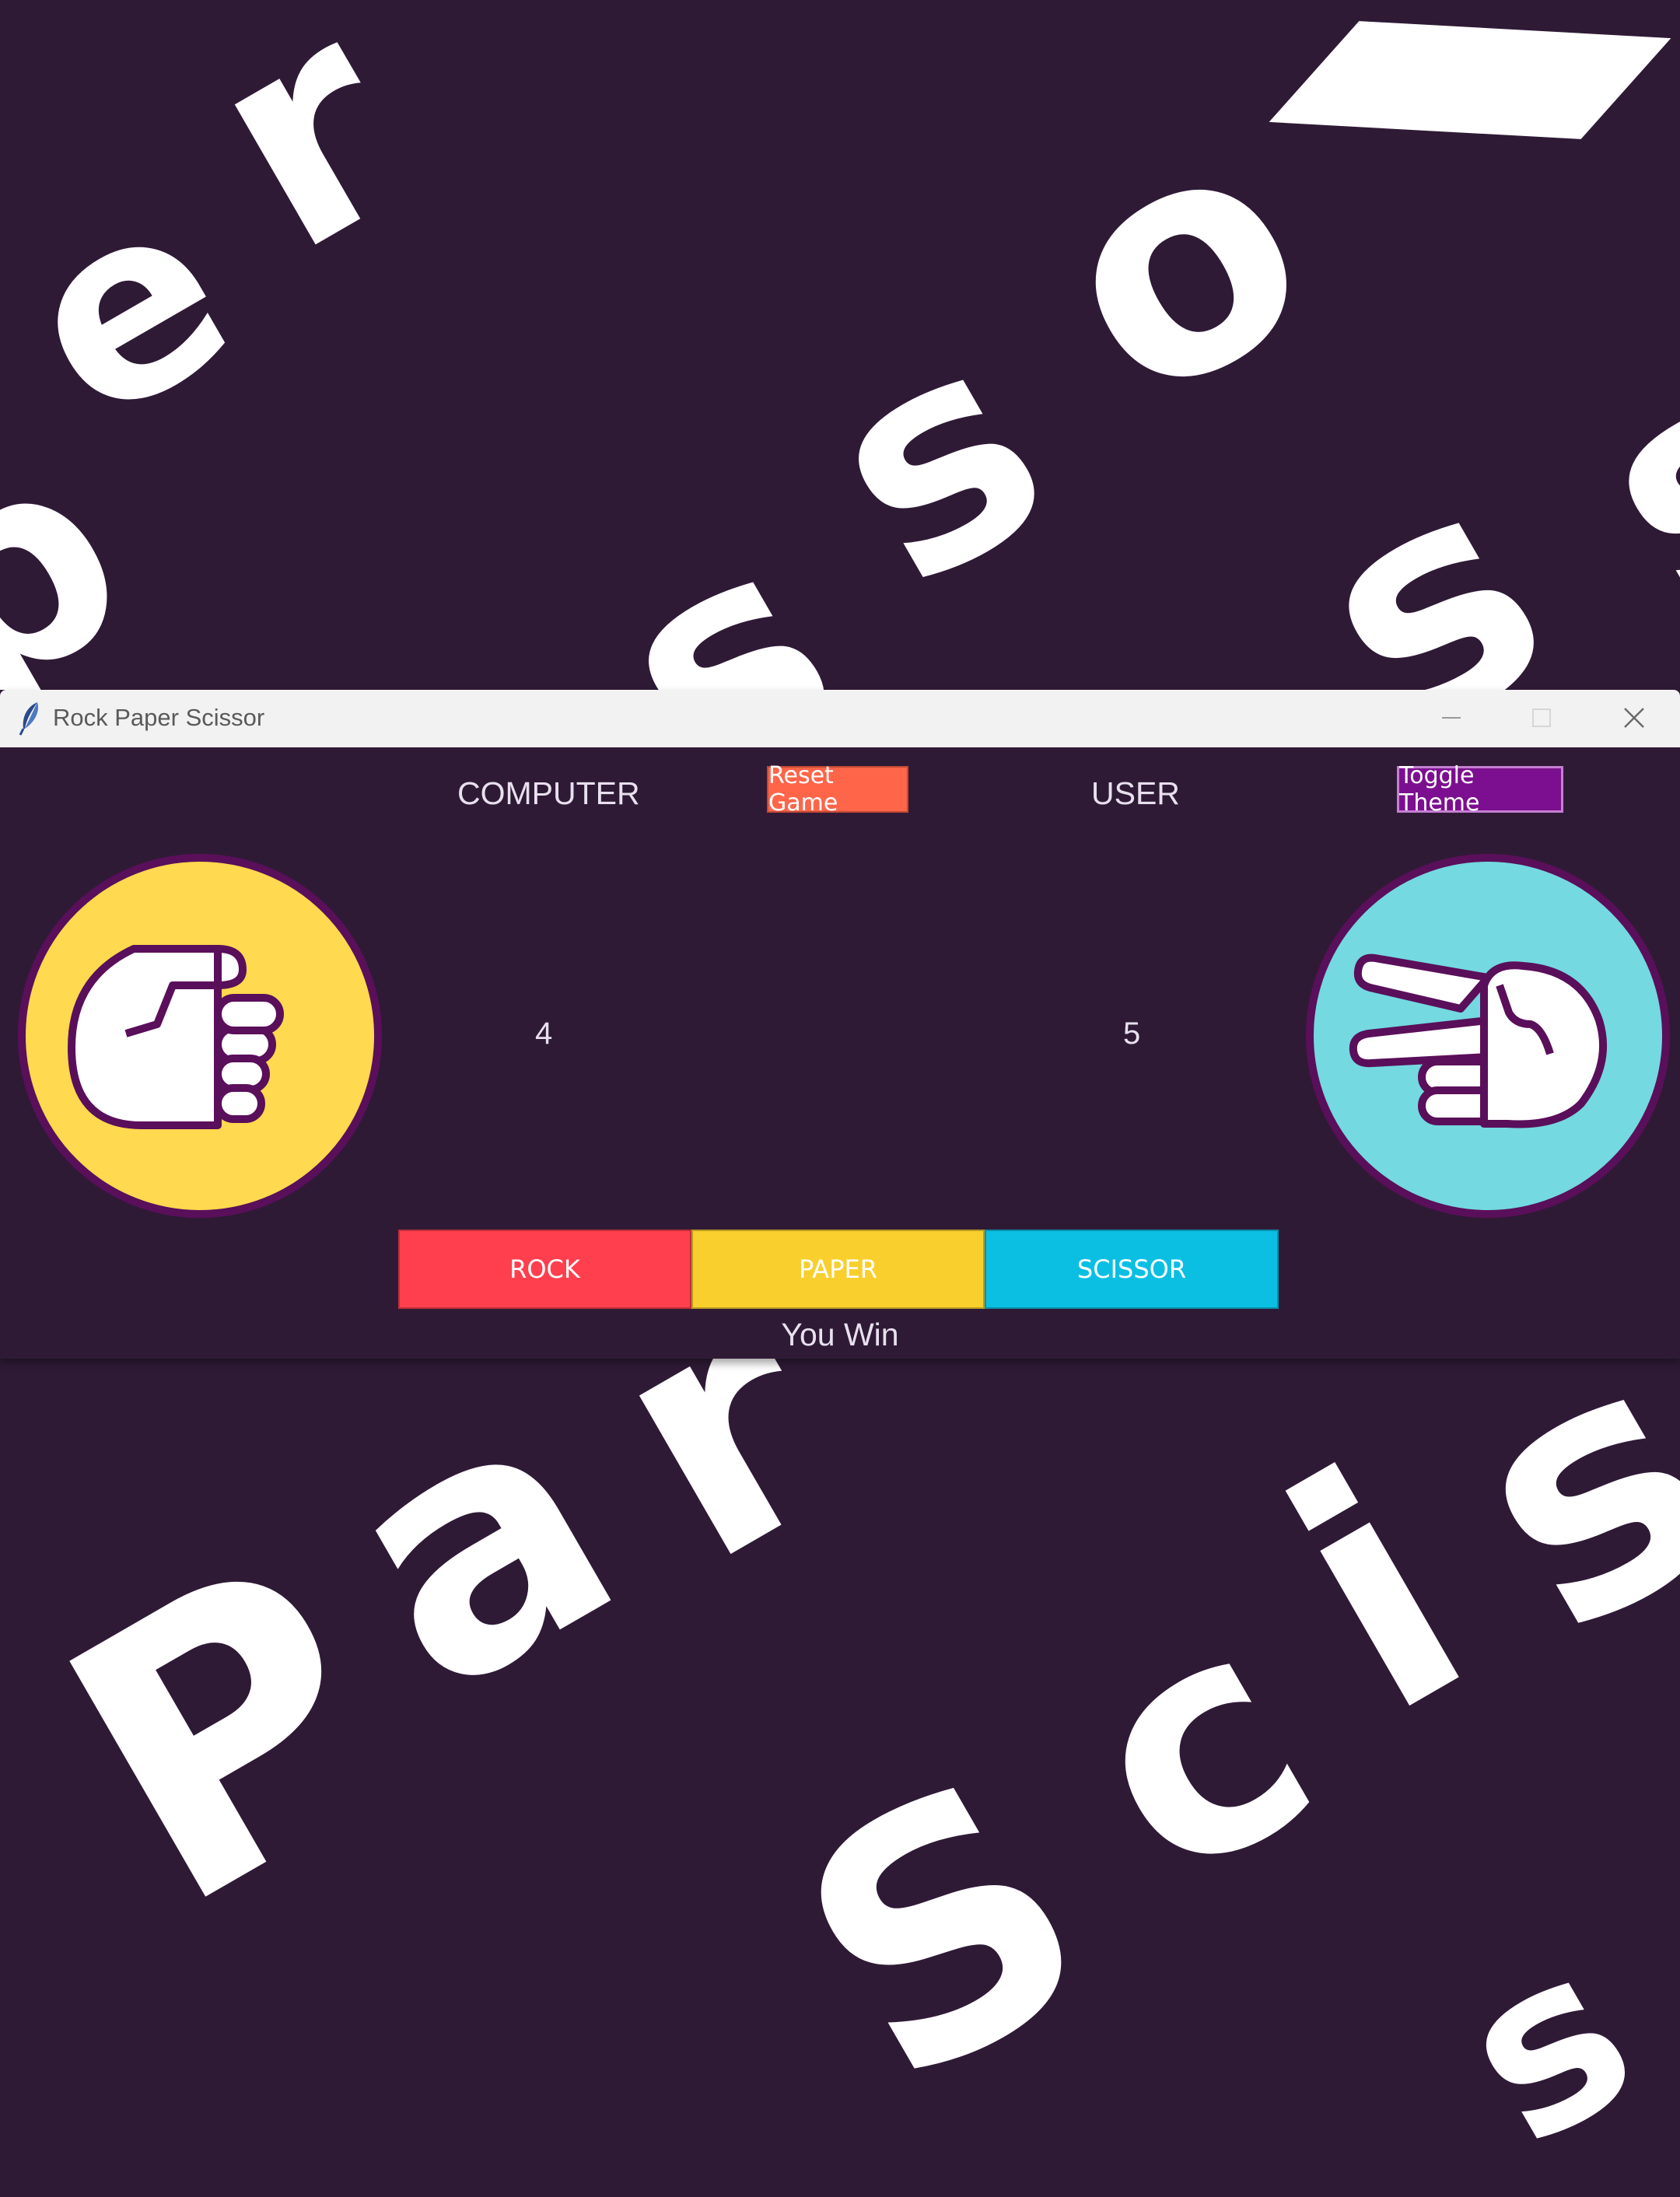  What do you see at coordinates (159, 718) in the screenshot?
I see `window-title: Rock Paper Scissor` at bounding box center [159, 718].